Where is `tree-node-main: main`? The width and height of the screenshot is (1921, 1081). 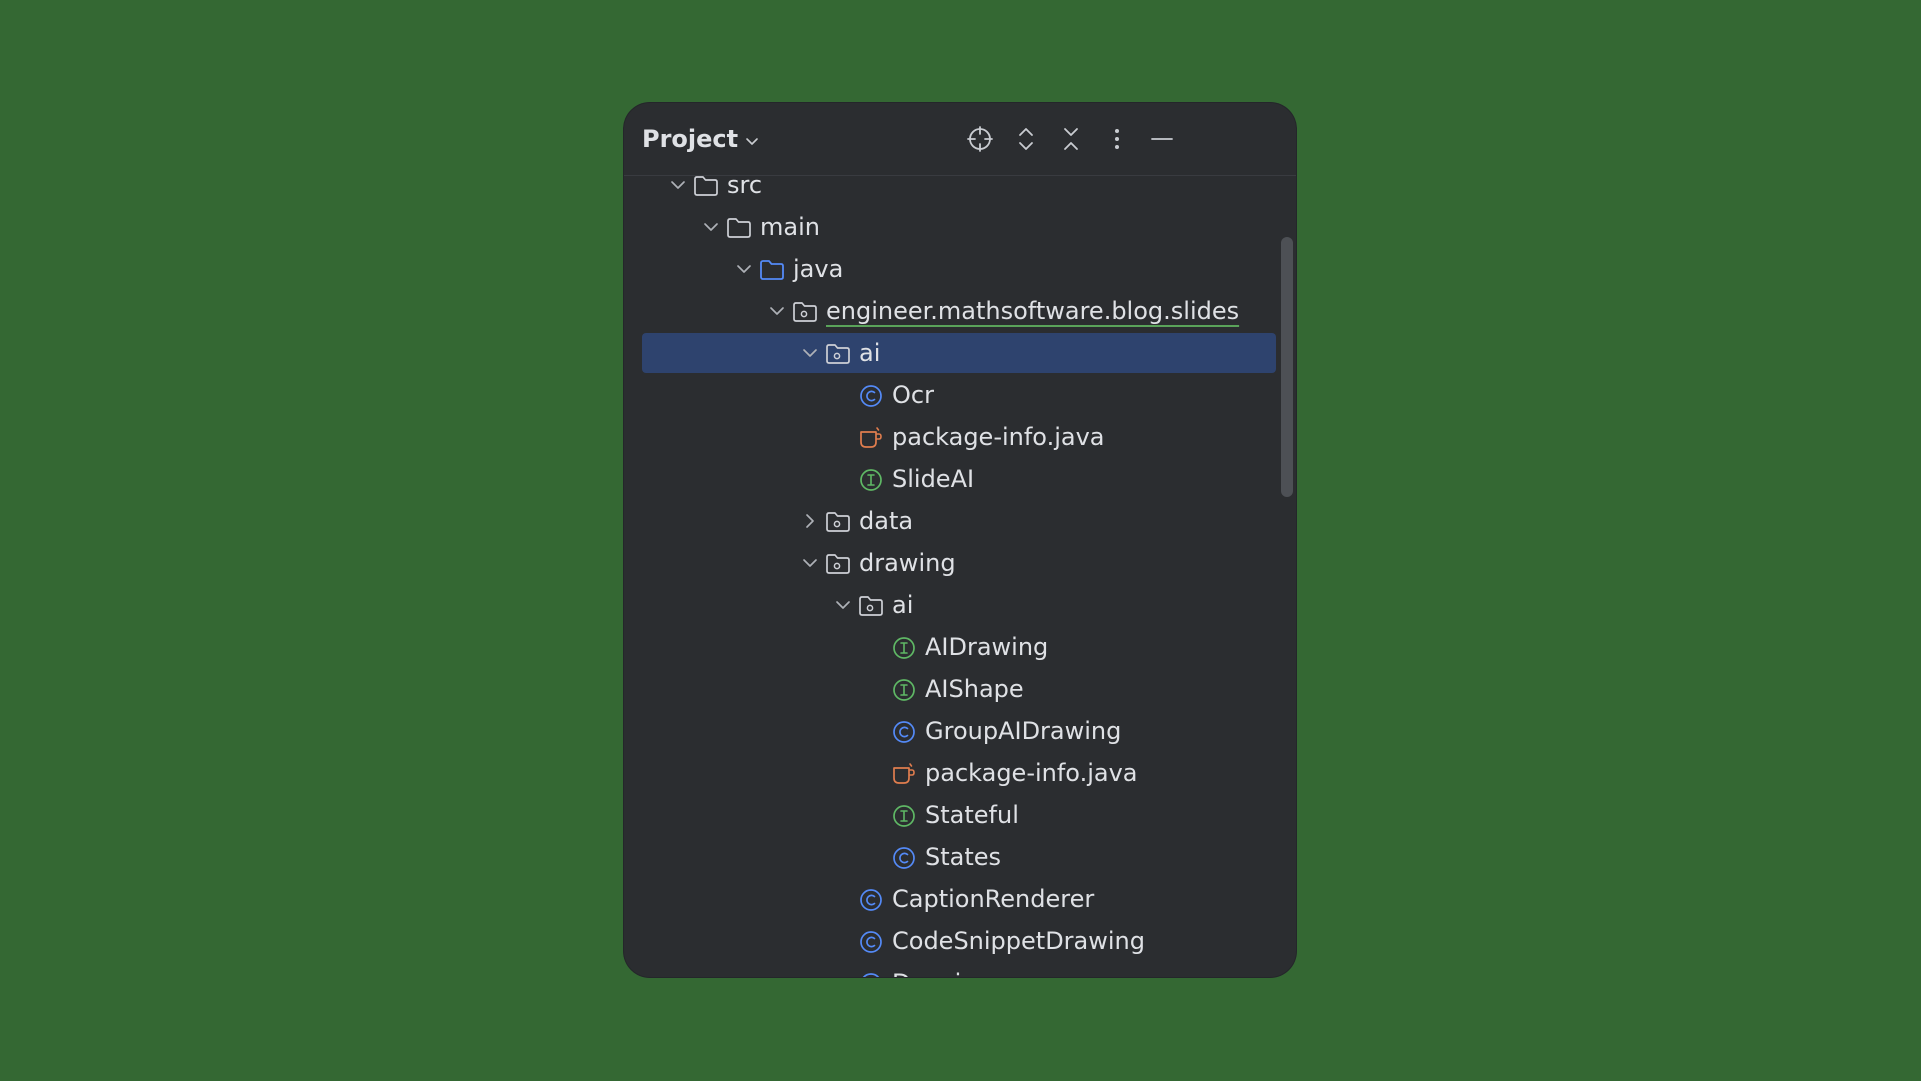
tree-node-main: main is located at coordinates (959, 227).